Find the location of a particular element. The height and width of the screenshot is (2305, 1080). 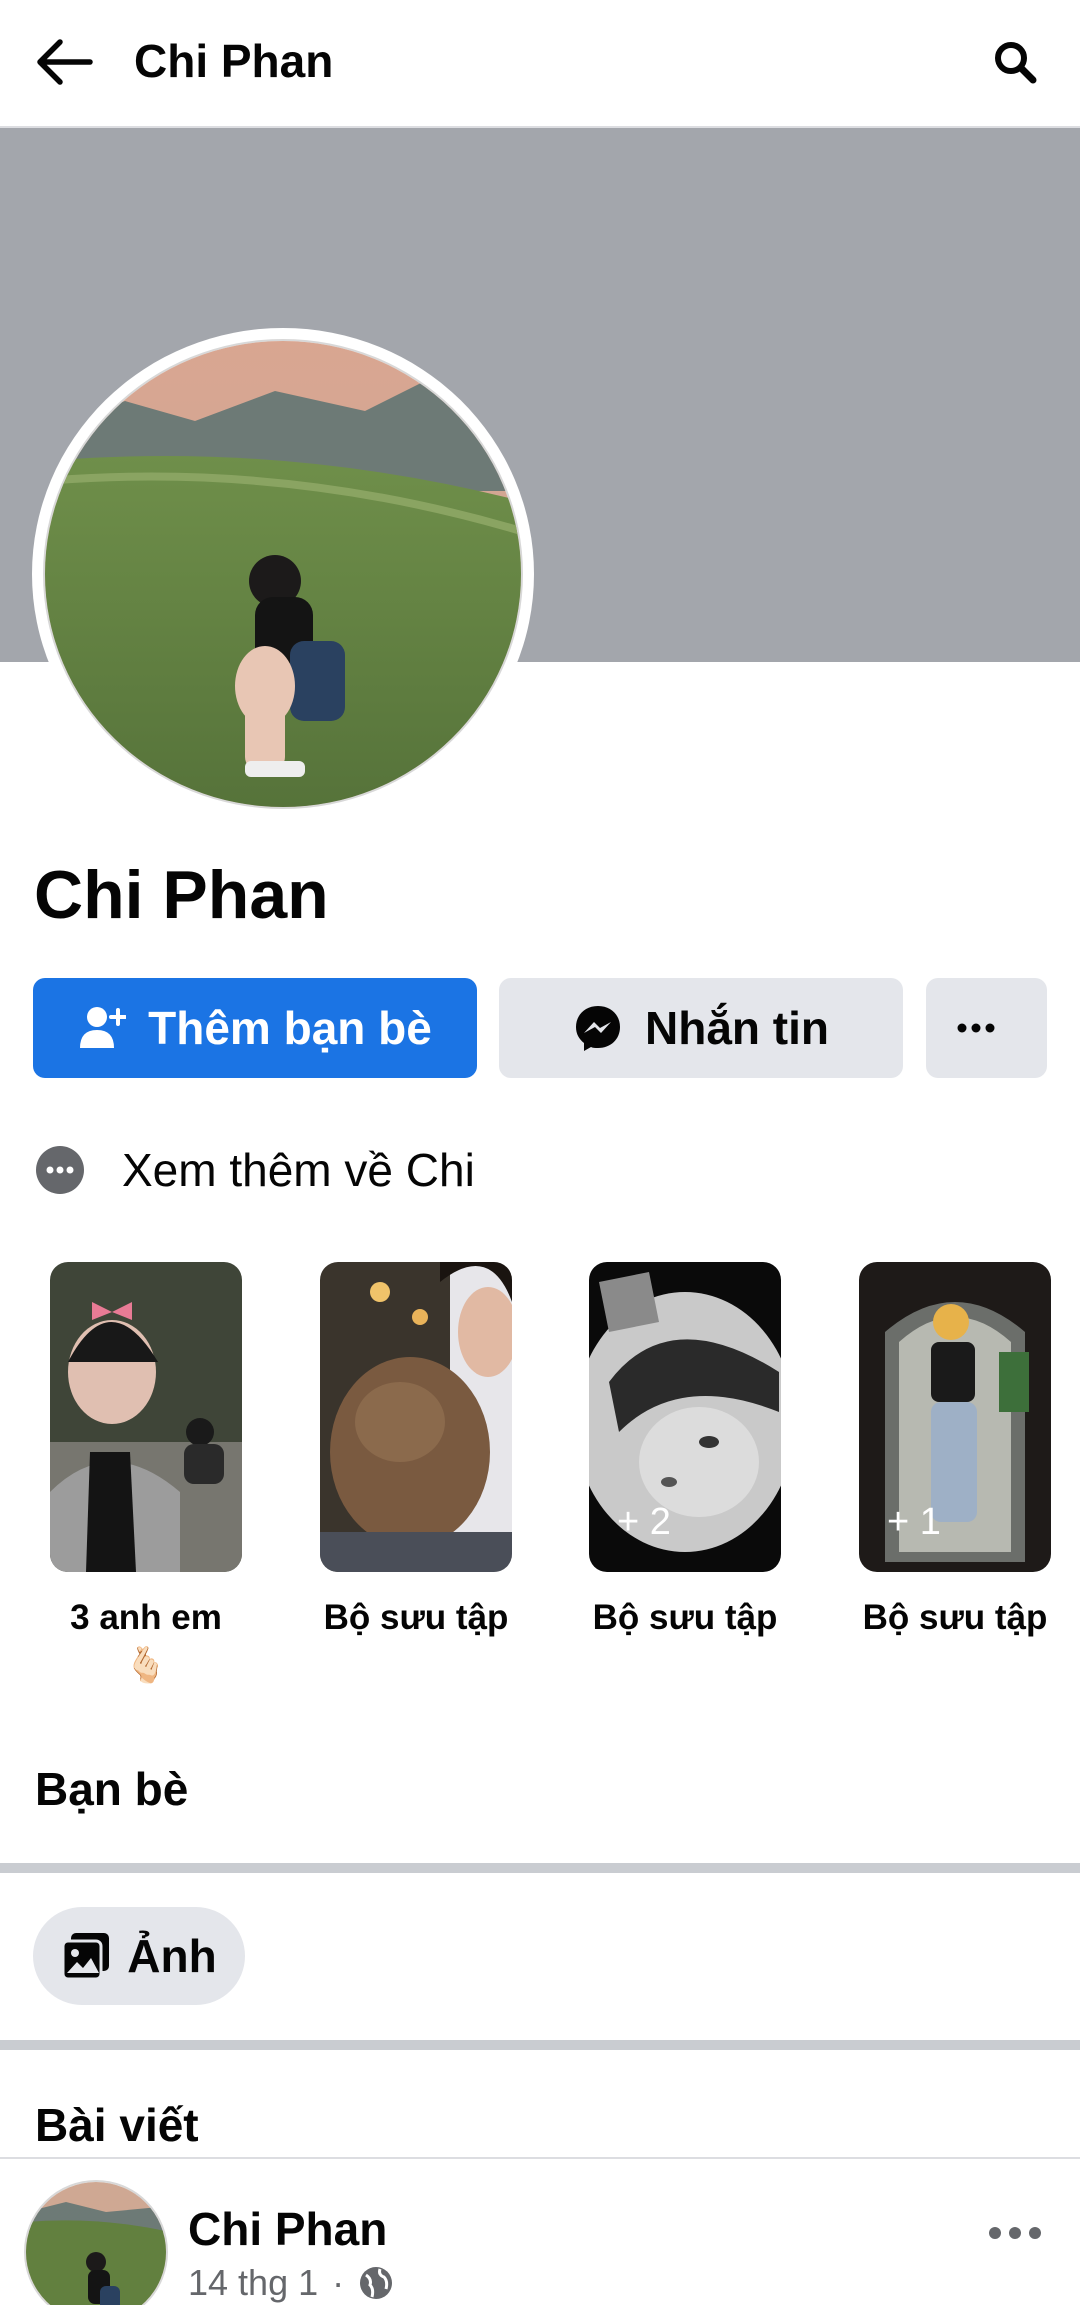

see-more-about-label: Xem thêm về Chi is located at coordinates (298, 1170).